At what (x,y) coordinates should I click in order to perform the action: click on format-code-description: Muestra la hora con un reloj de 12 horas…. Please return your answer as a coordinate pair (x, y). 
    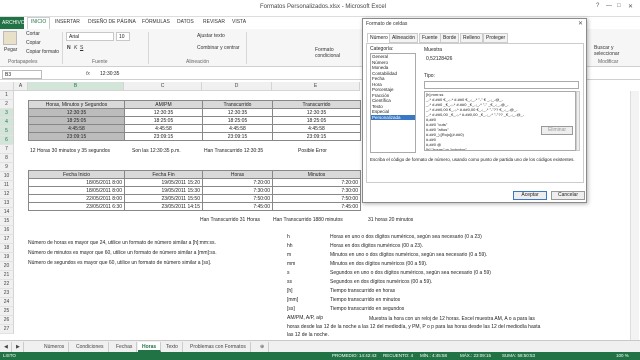
    Looking at the image, I should click on (417, 327).